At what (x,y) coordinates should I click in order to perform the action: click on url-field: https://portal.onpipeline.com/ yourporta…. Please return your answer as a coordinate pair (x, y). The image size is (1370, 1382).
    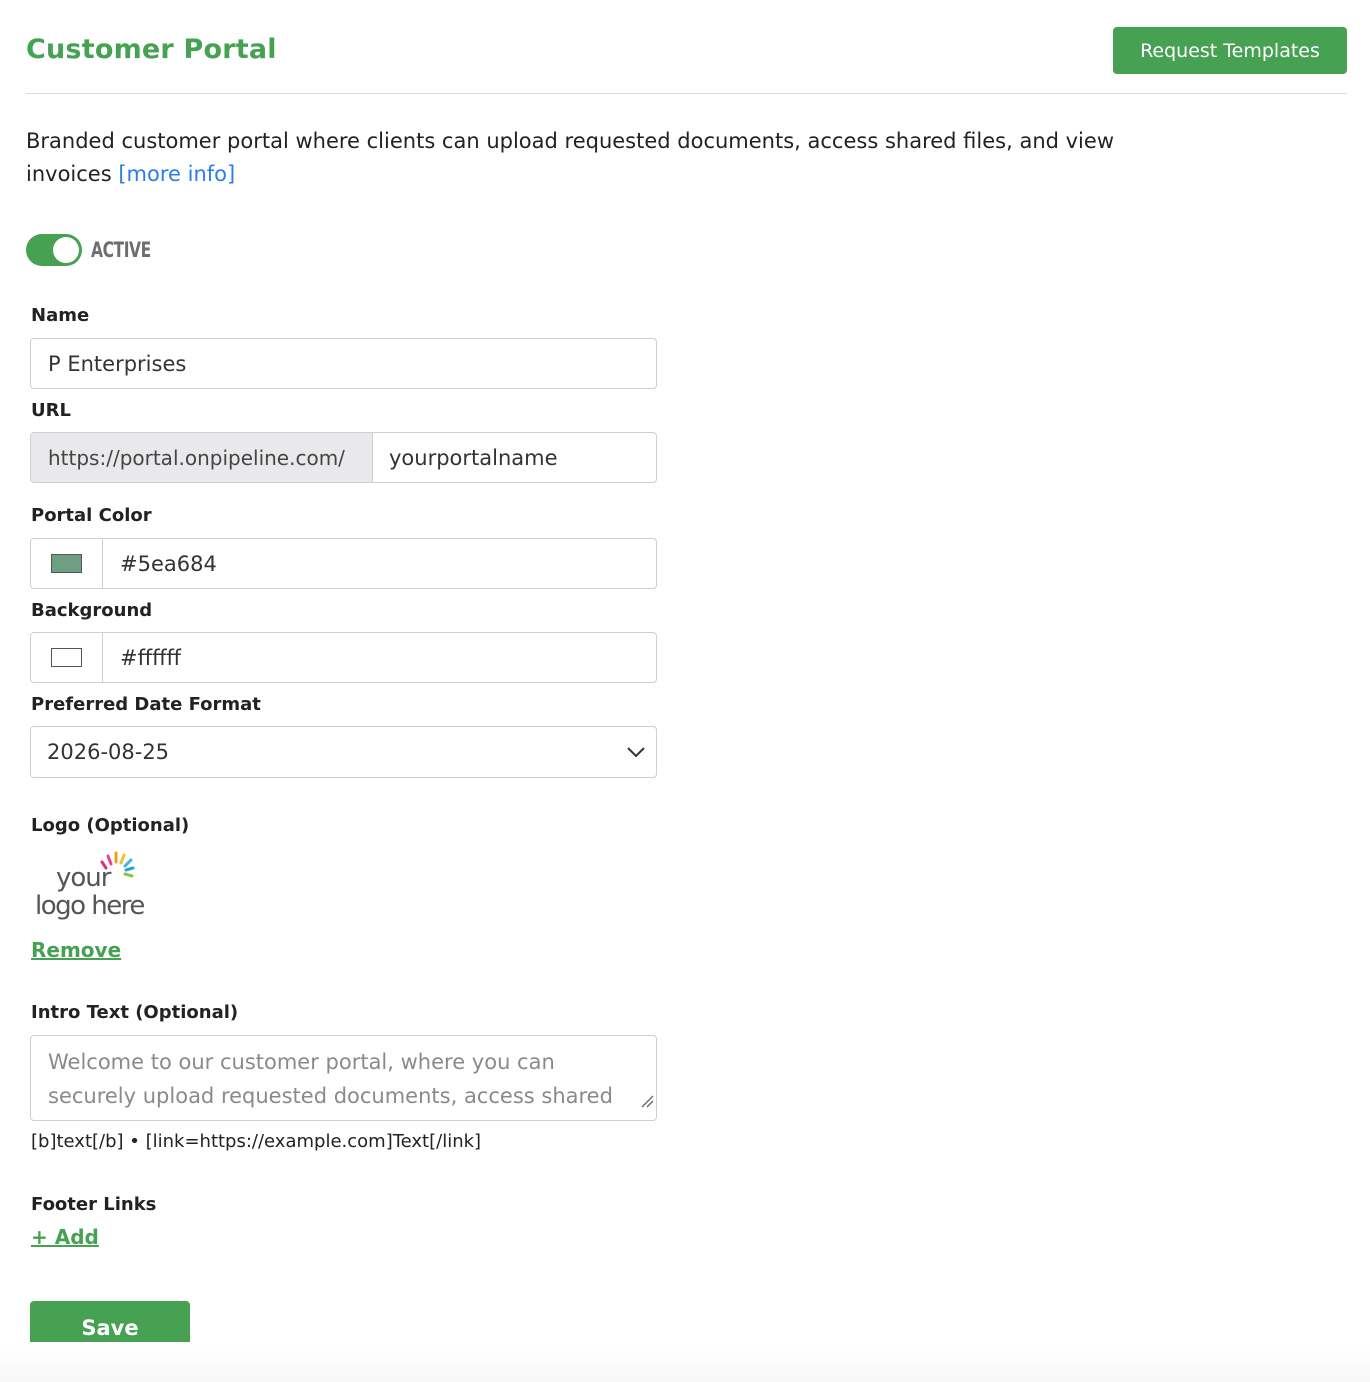
    Looking at the image, I should click on (343, 457).